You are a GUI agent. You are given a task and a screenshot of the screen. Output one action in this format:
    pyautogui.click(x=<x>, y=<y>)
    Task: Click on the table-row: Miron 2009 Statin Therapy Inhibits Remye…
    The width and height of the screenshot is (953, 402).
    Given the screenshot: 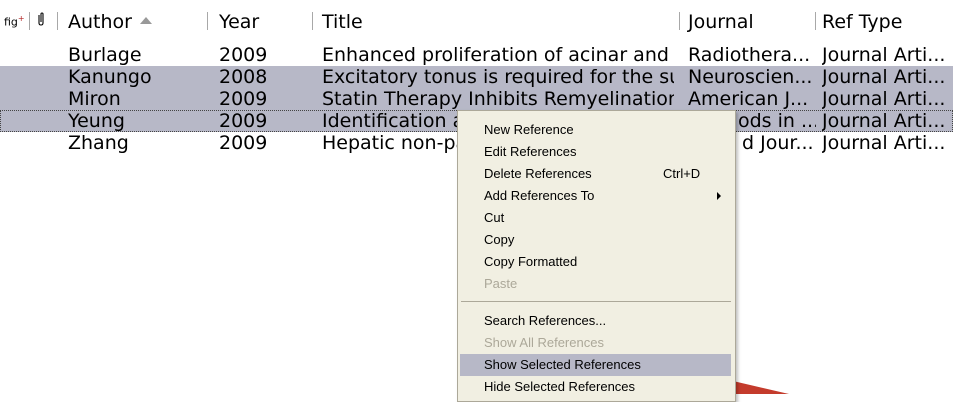 What is the action you would take?
    pyautogui.click(x=476, y=99)
    